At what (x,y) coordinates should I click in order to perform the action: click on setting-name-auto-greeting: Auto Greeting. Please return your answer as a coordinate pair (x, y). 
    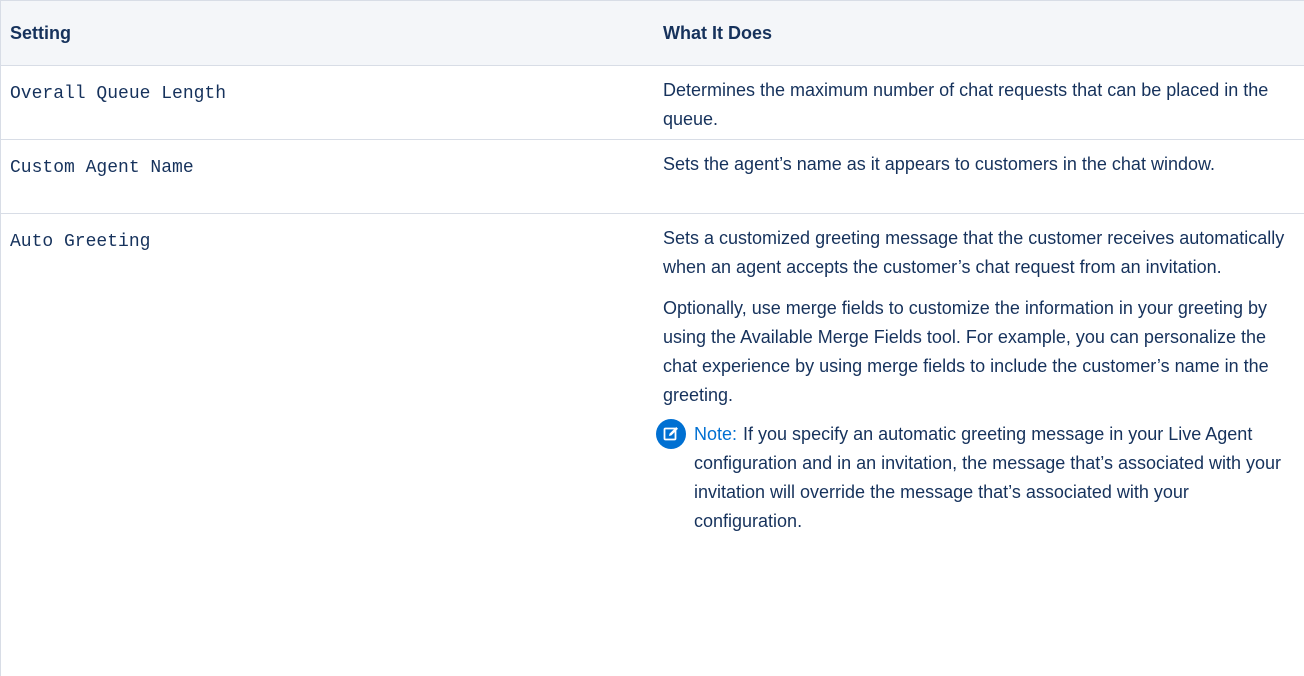
    Looking at the image, I should click on (80, 242).